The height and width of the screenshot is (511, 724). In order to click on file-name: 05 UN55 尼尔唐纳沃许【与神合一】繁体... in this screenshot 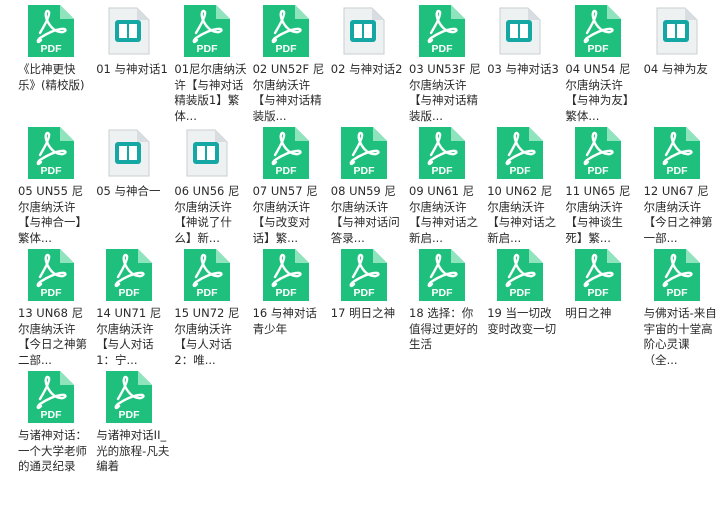, I will do `click(52, 214)`.